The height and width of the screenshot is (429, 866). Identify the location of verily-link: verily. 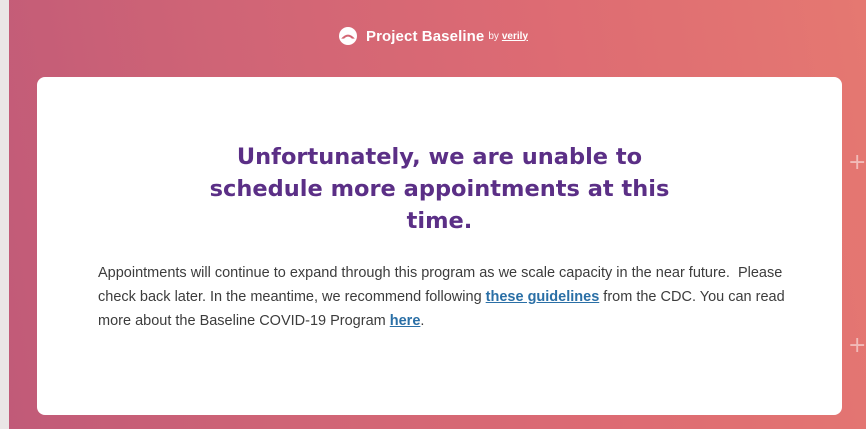
(515, 36).